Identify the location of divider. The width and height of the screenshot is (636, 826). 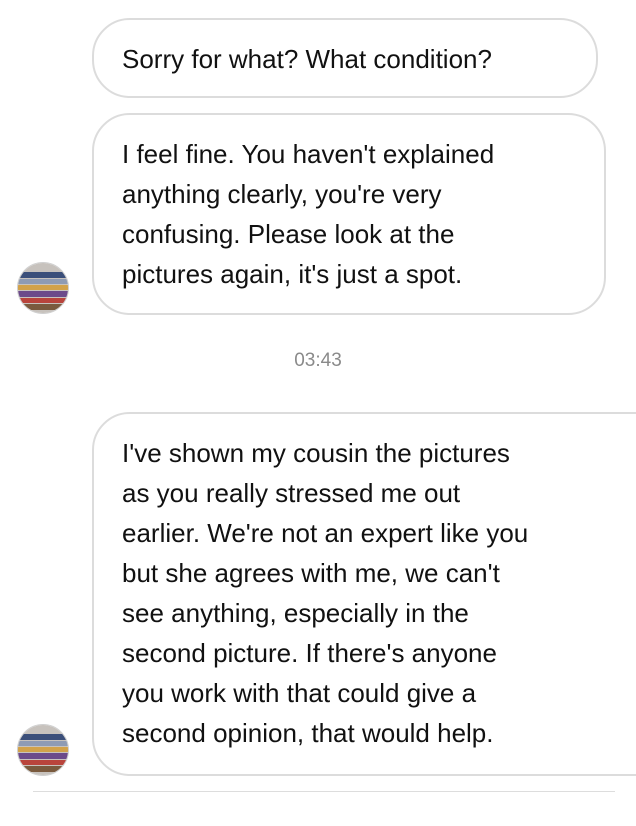
(324, 791).